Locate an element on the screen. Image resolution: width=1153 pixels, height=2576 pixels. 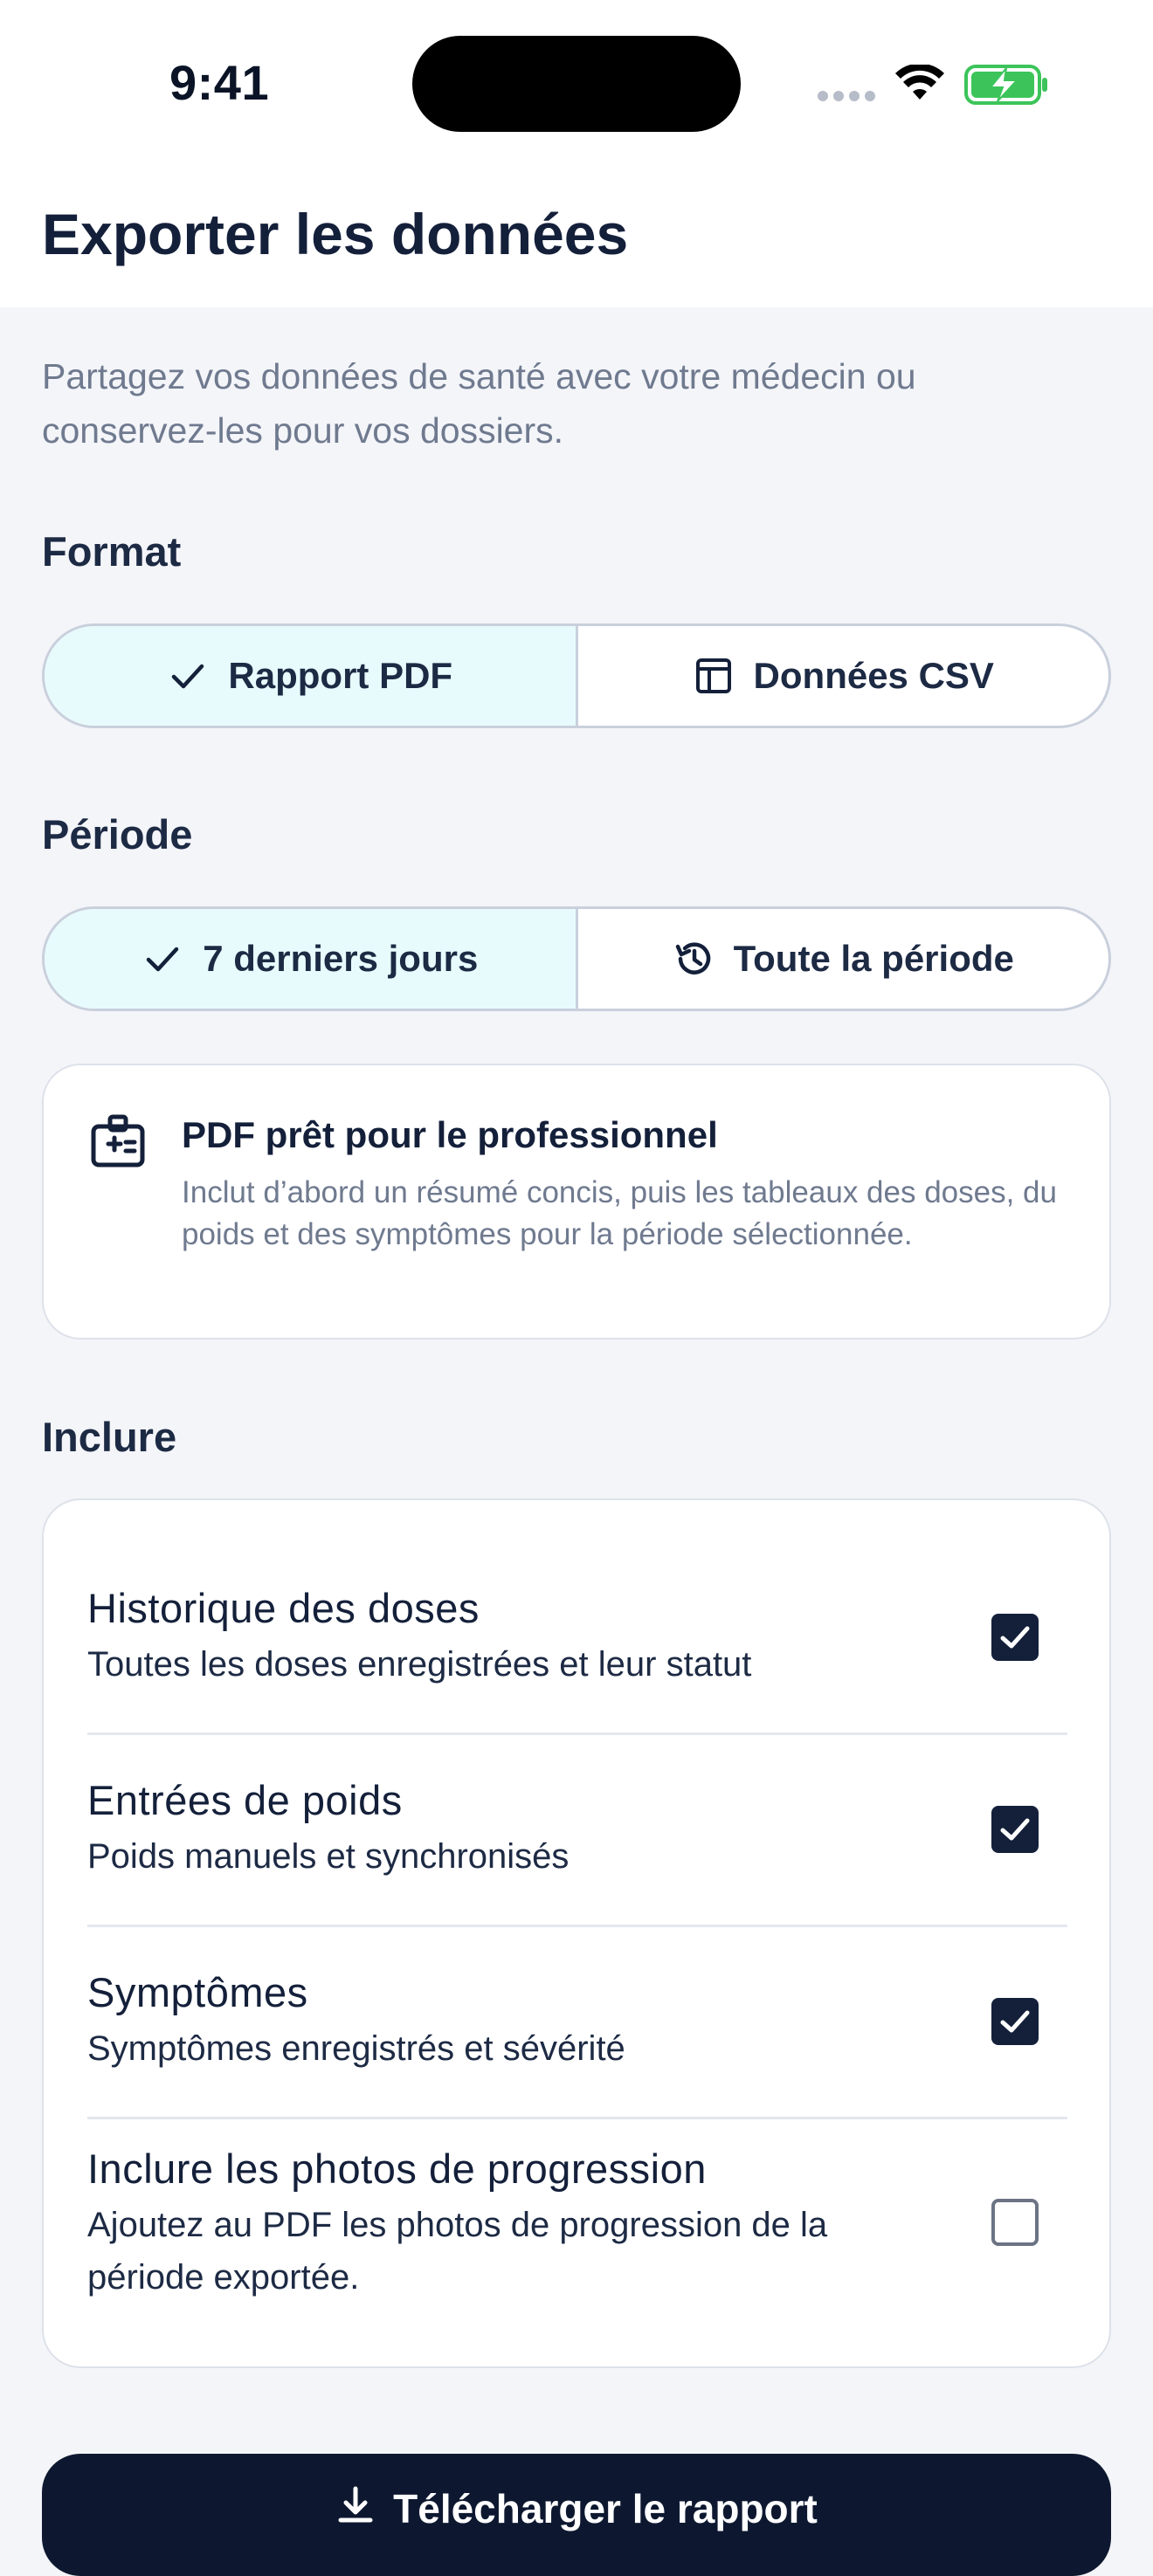
format-option-pdf: Rapport PDF is located at coordinates (311, 676).